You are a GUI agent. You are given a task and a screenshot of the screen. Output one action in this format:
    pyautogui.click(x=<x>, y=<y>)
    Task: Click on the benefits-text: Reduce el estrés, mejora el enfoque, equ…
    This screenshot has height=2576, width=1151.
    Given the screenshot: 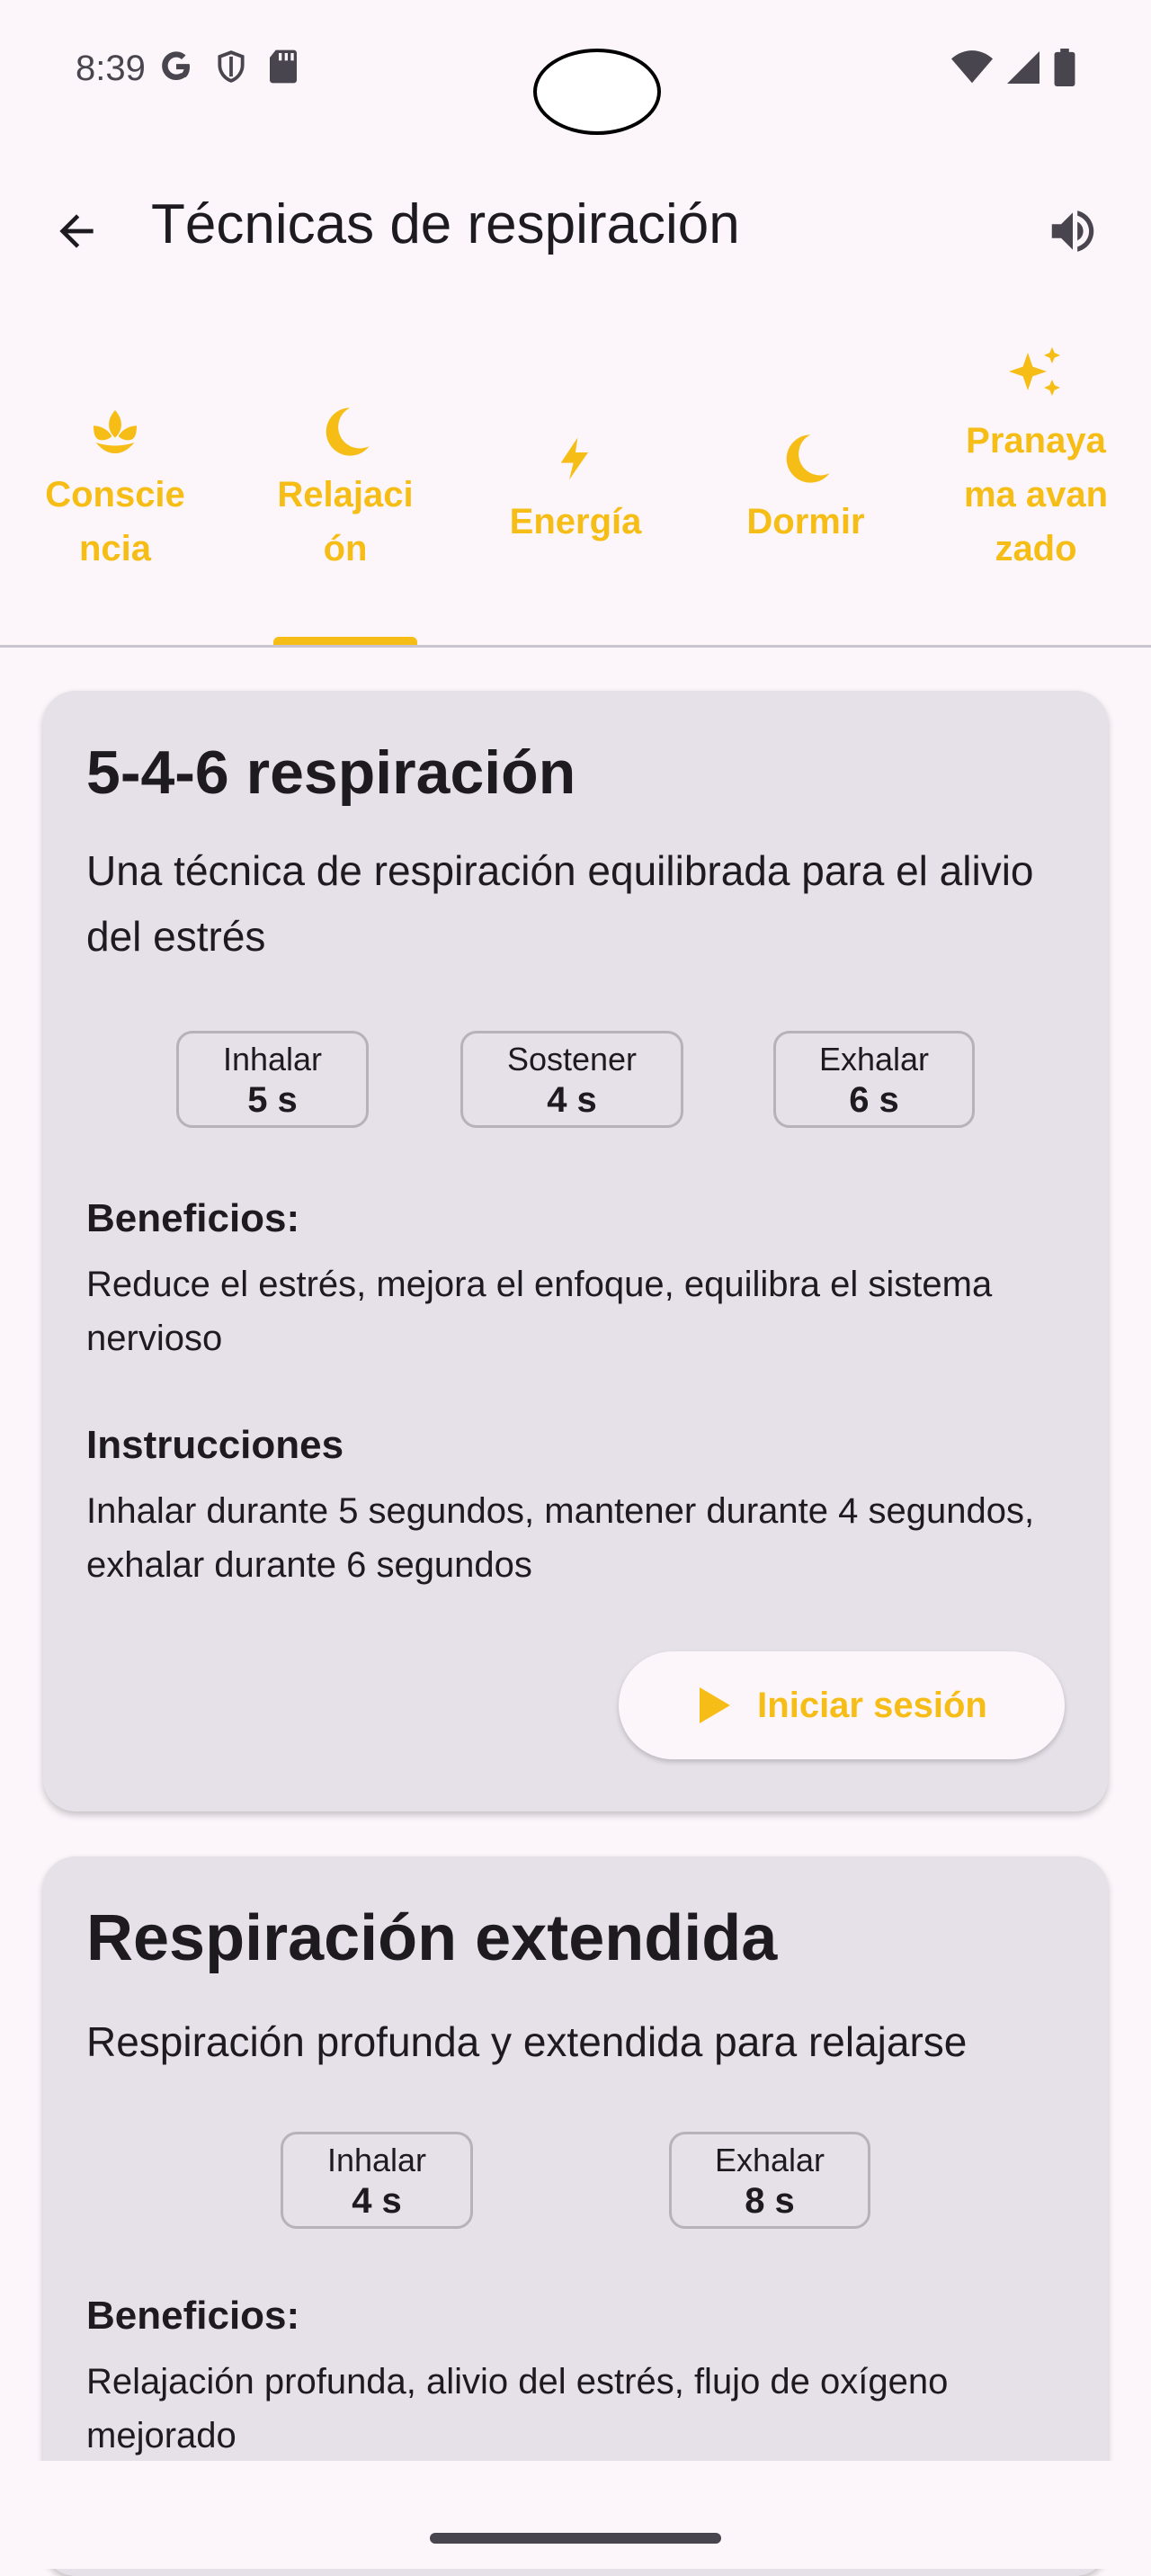 What is the action you would take?
    pyautogui.click(x=539, y=1311)
    